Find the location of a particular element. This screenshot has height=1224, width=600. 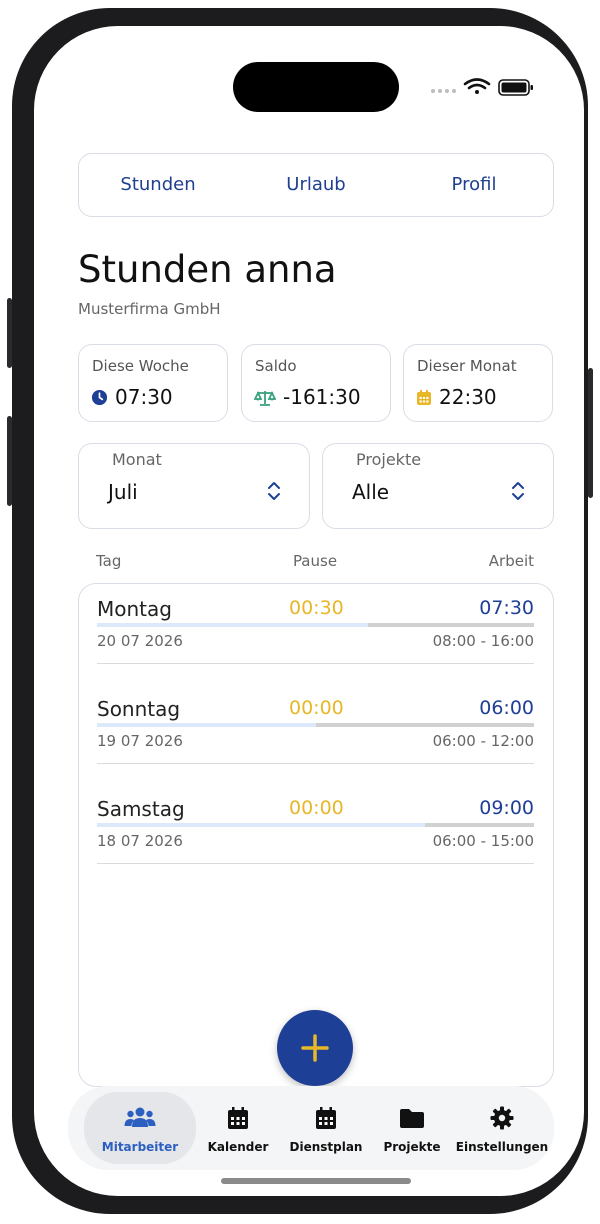

stat-card-week: Diese Woche 07:30 is located at coordinates (153, 383).